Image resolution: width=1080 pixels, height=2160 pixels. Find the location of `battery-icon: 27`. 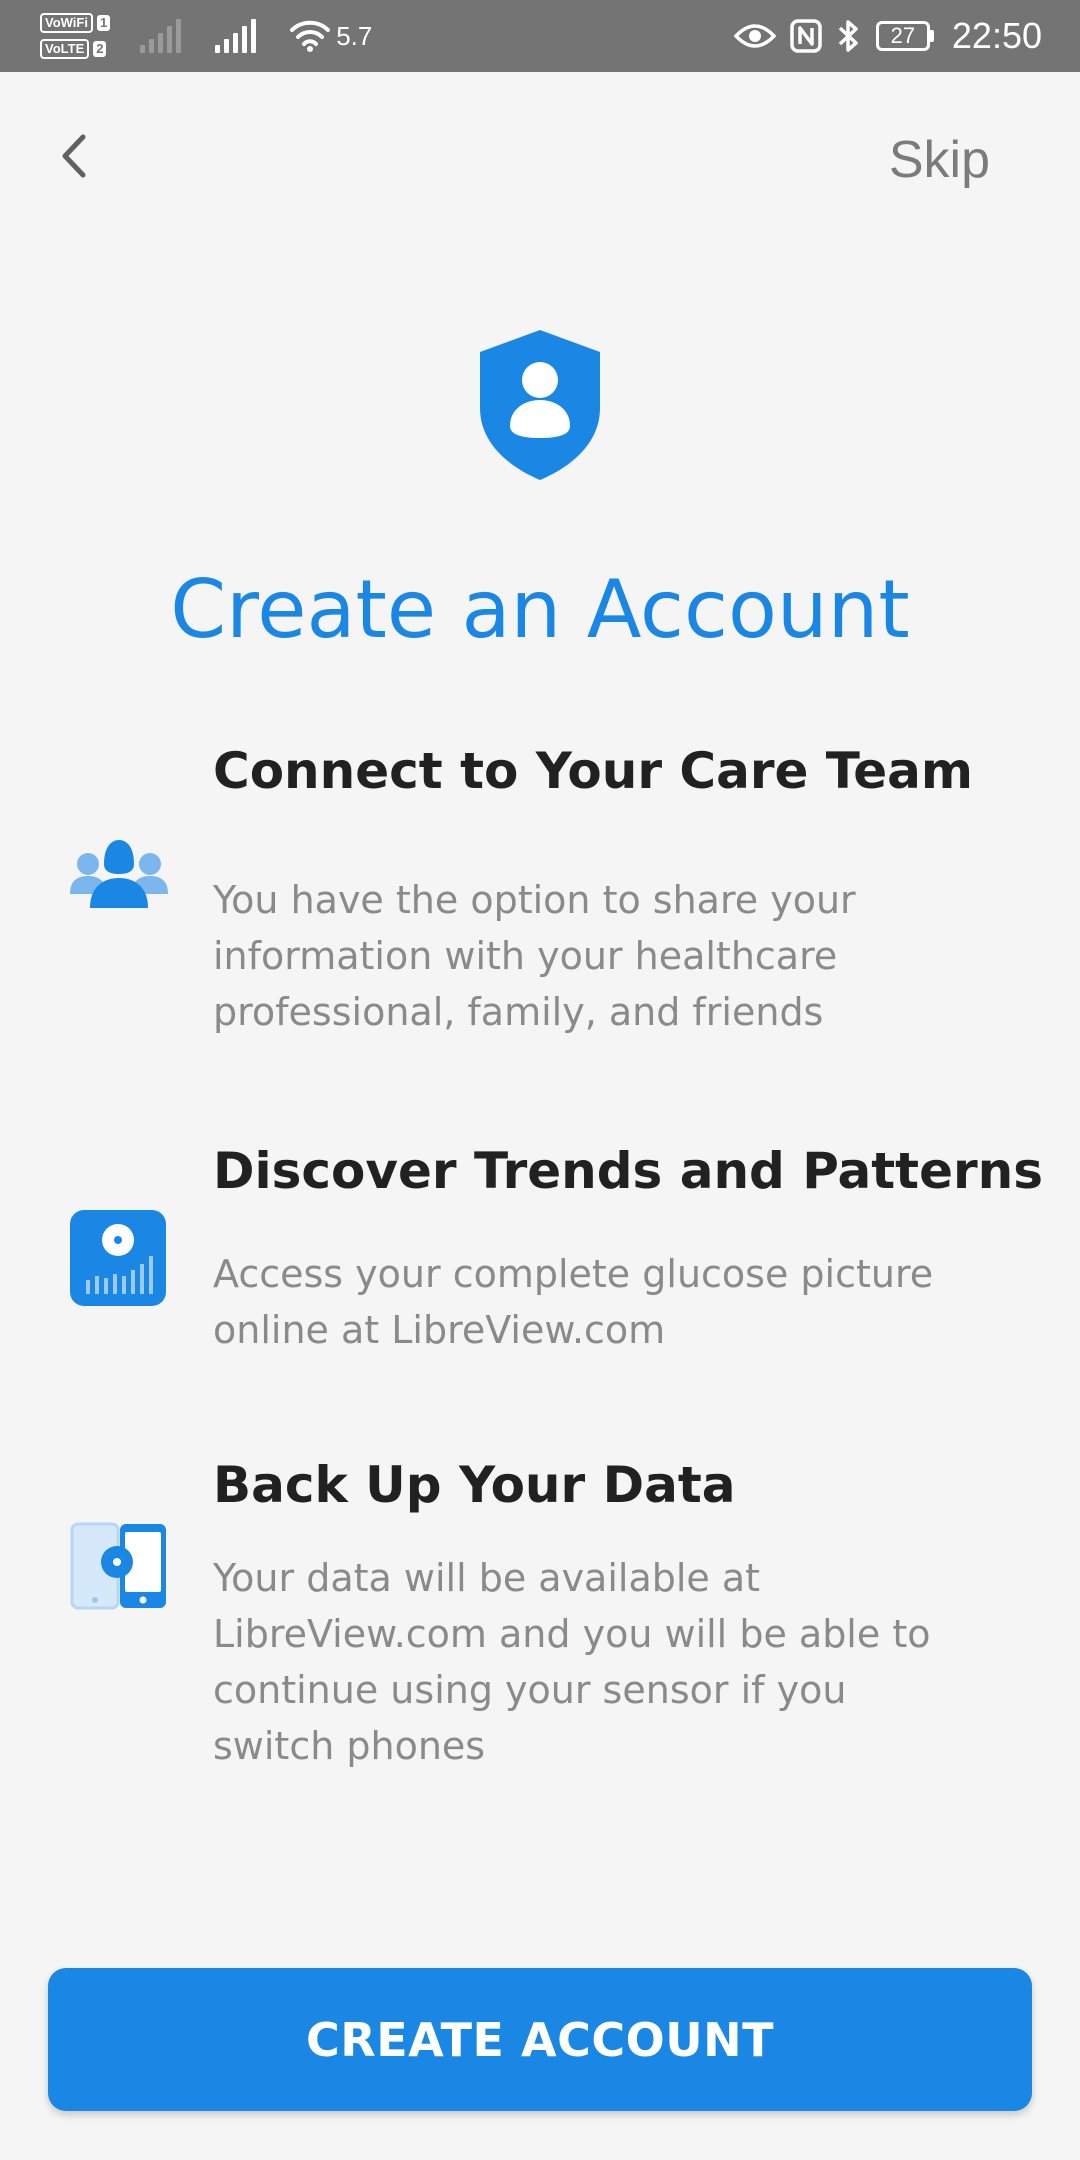

battery-icon: 27 is located at coordinates (902, 36).